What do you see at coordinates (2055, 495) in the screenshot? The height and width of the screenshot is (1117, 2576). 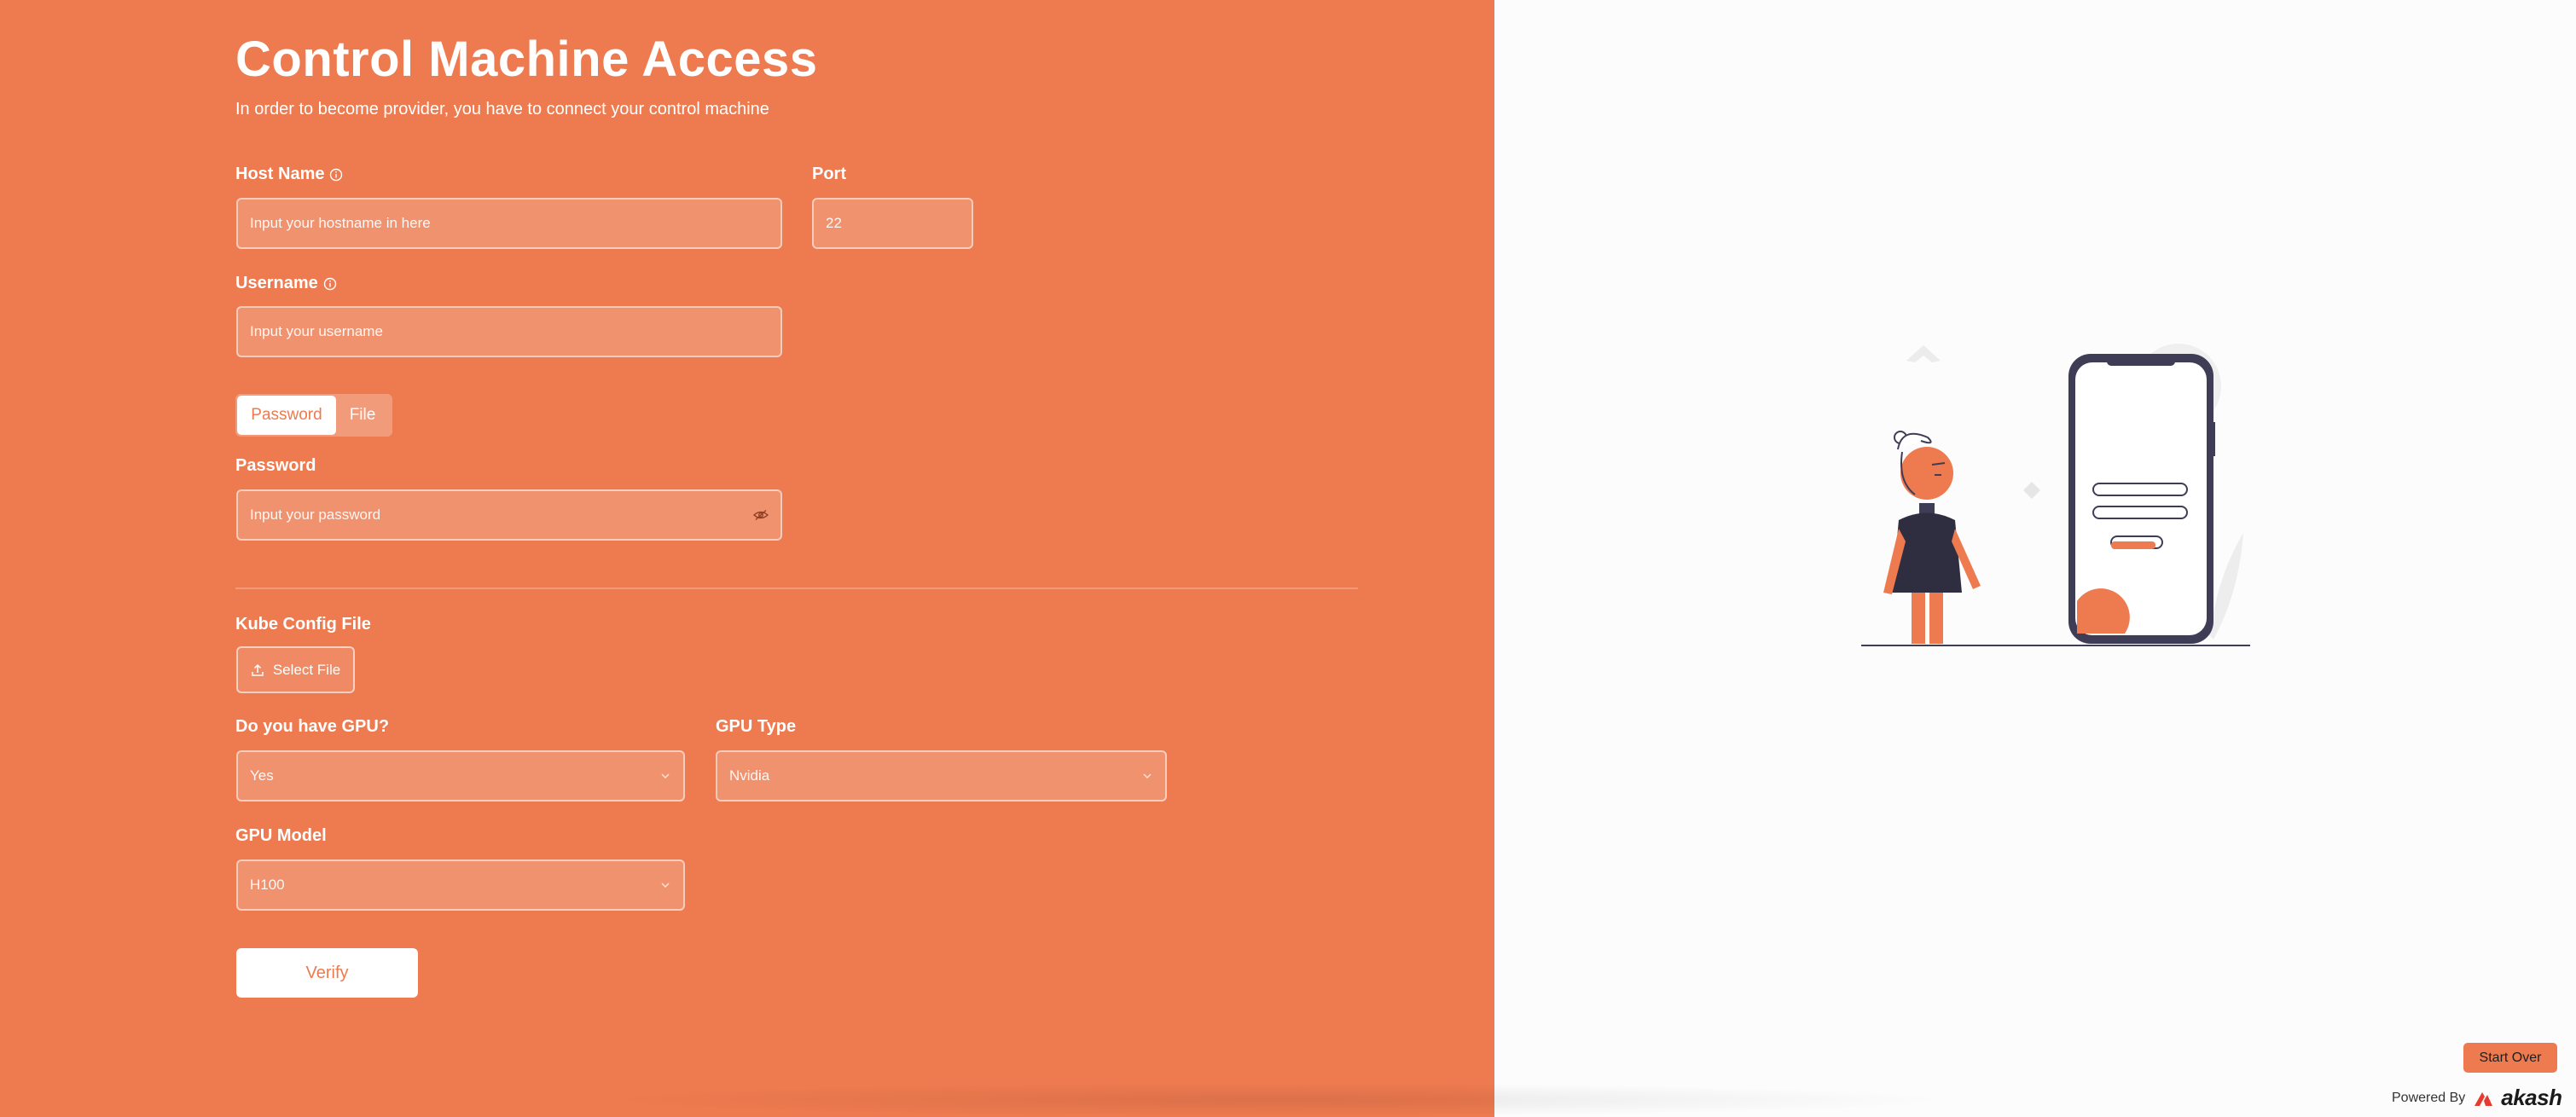 I see `login-illustration` at bounding box center [2055, 495].